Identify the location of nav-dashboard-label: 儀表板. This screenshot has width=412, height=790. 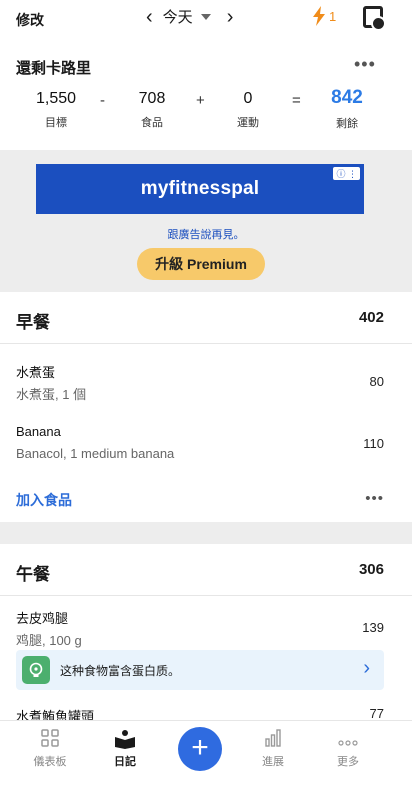
(50, 762).